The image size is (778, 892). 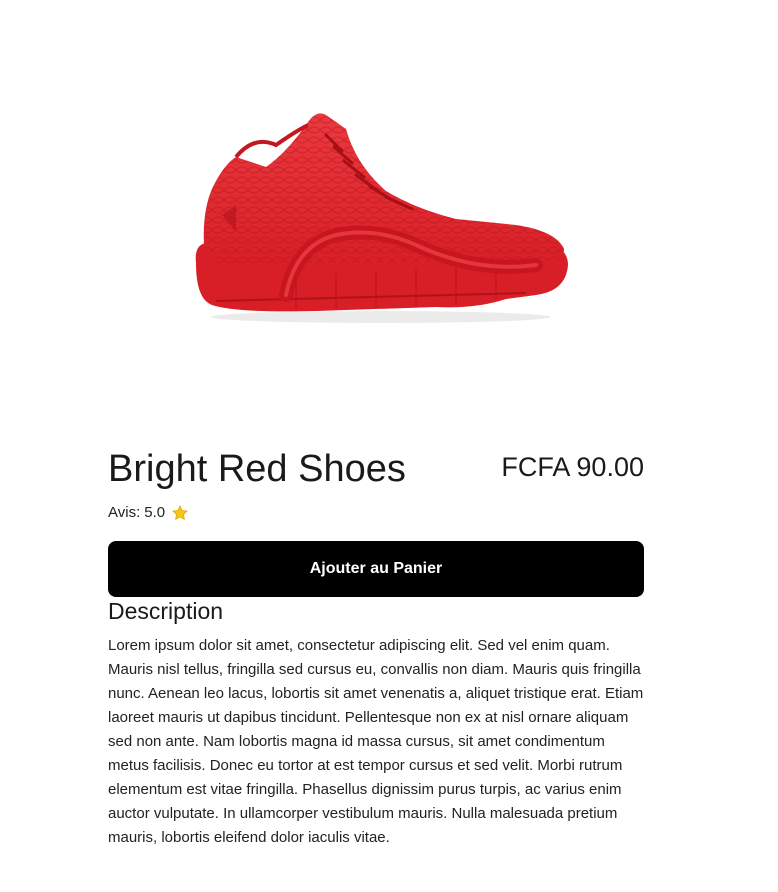 What do you see at coordinates (124, 512) in the screenshot?
I see `rating-label: Avis:` at bounding box center [124, 512].